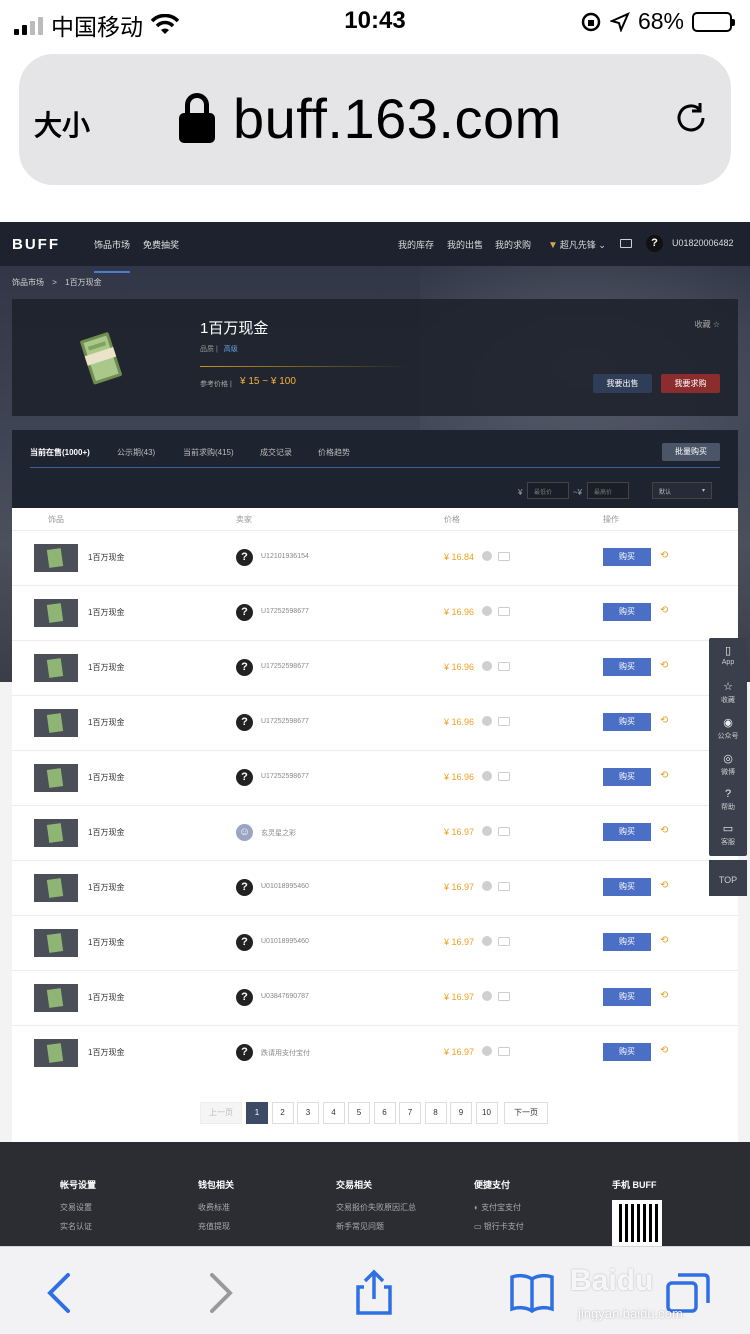  I want to click on seller-name: U03847690787, so click(285, 996).